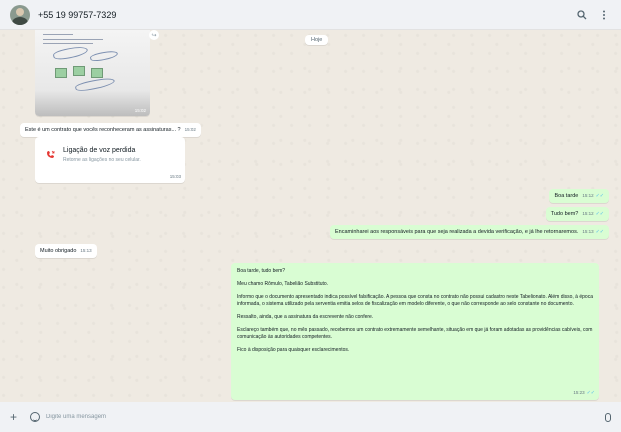  I want to click on avatar, so click(20, 14).